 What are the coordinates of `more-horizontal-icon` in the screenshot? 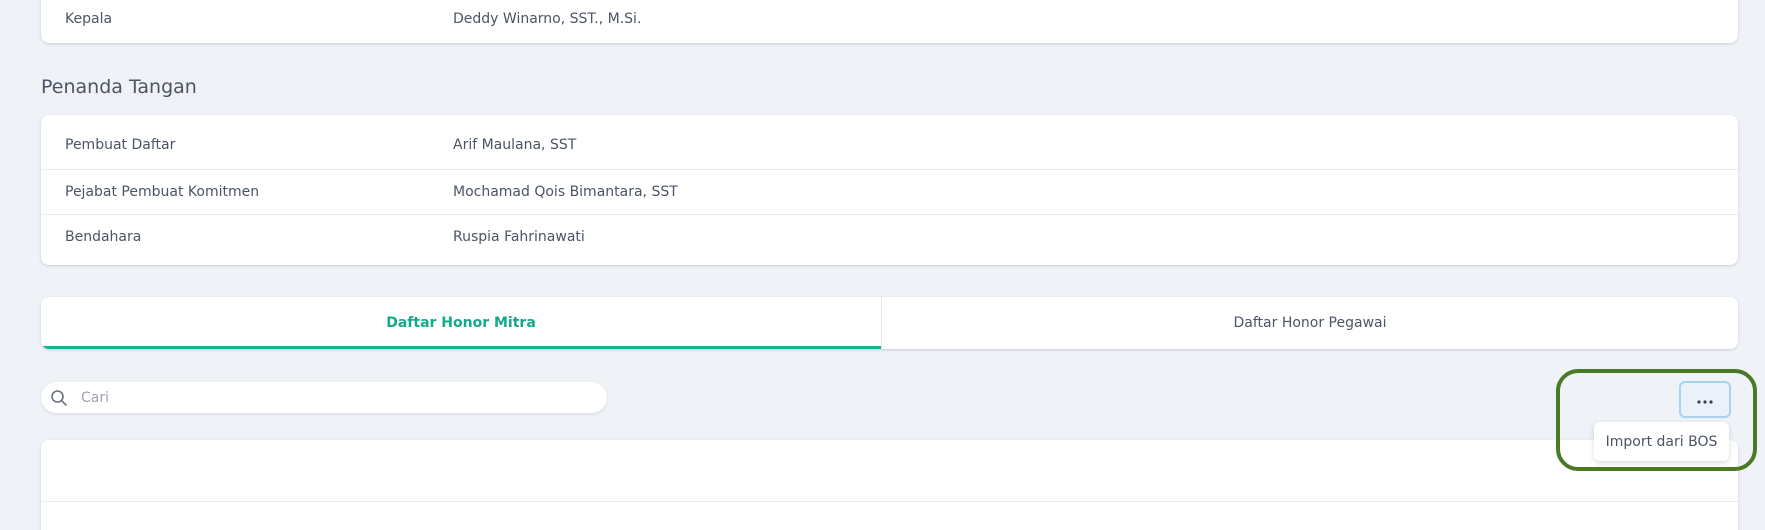 It's located at (1705, 399).